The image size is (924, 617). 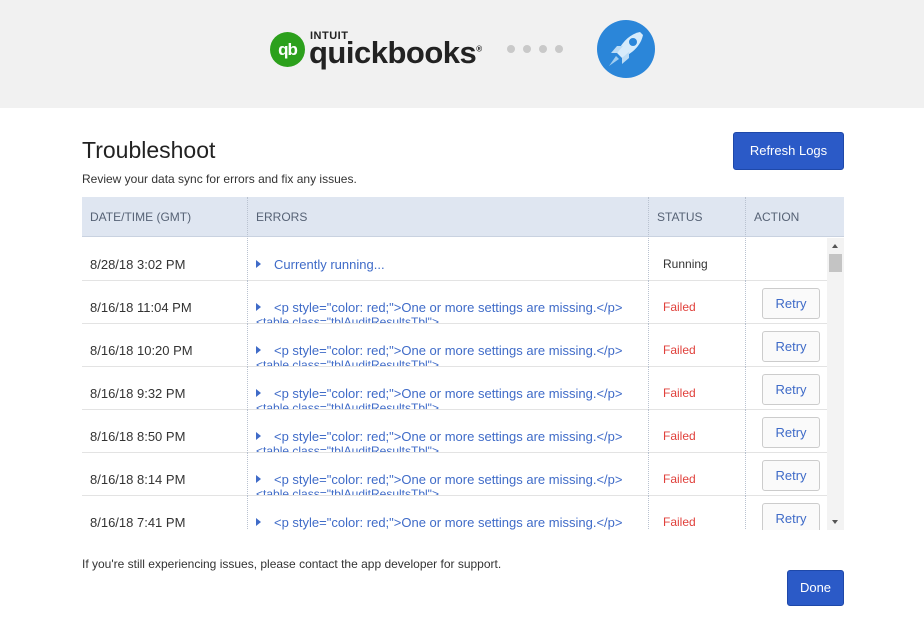 What do you see at coordinates (479, 49) in the screenshot?
I see `trademark-symbol: ®` at bounding box center [479, 49].